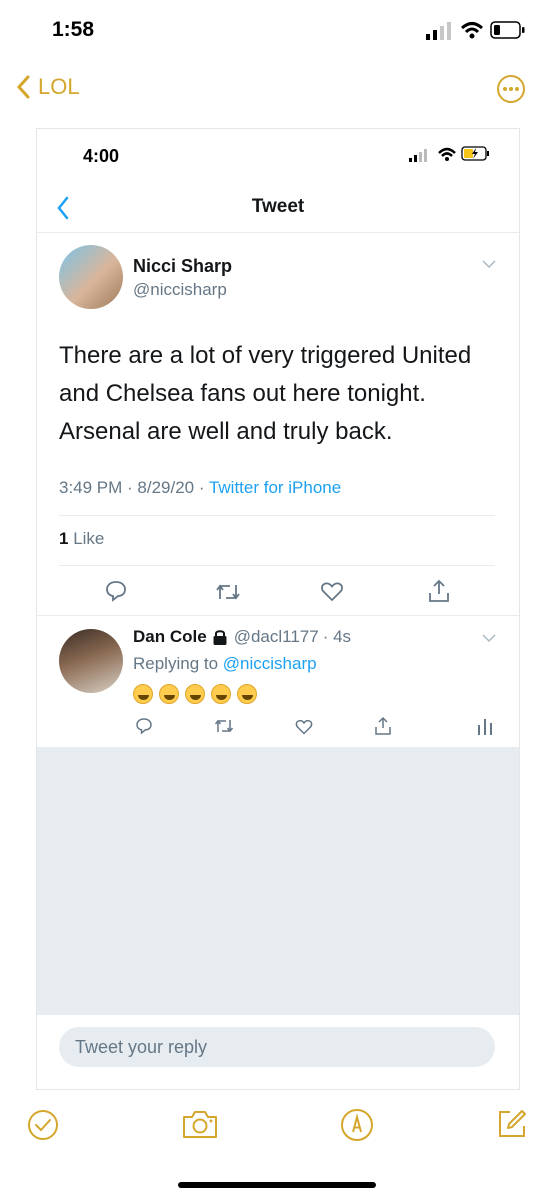 This screenshot has width=554, height=1200. What do you see at coordinates (332, 591) in the screenshot?
I see `like-icon` at bounding box center [332, 591].